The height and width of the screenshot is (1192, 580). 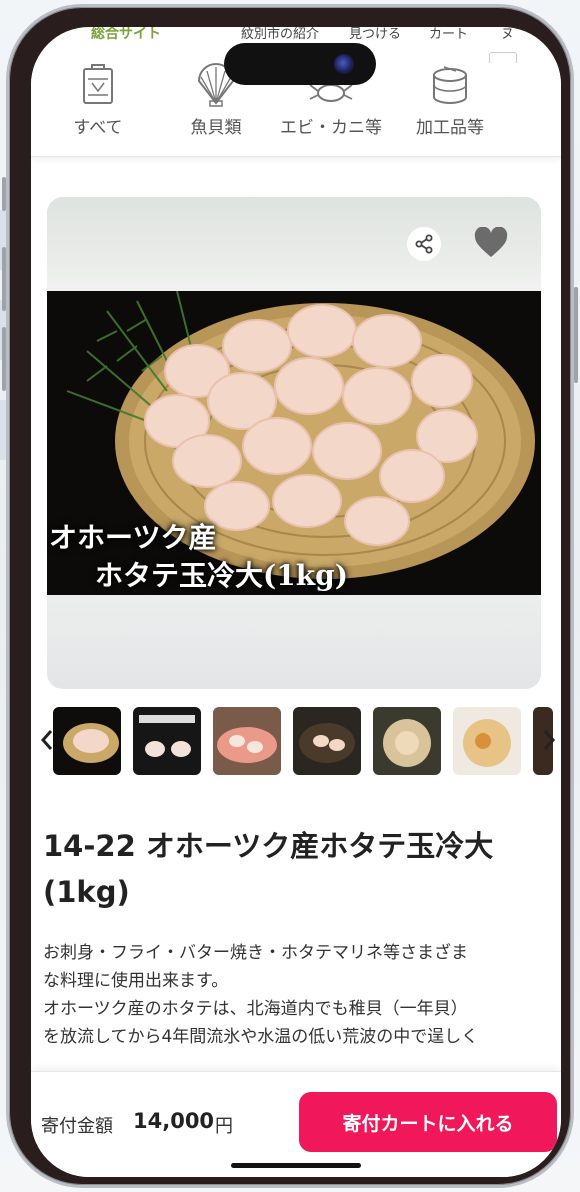 I want to click on mute-switch, so click(x=4, y=194).